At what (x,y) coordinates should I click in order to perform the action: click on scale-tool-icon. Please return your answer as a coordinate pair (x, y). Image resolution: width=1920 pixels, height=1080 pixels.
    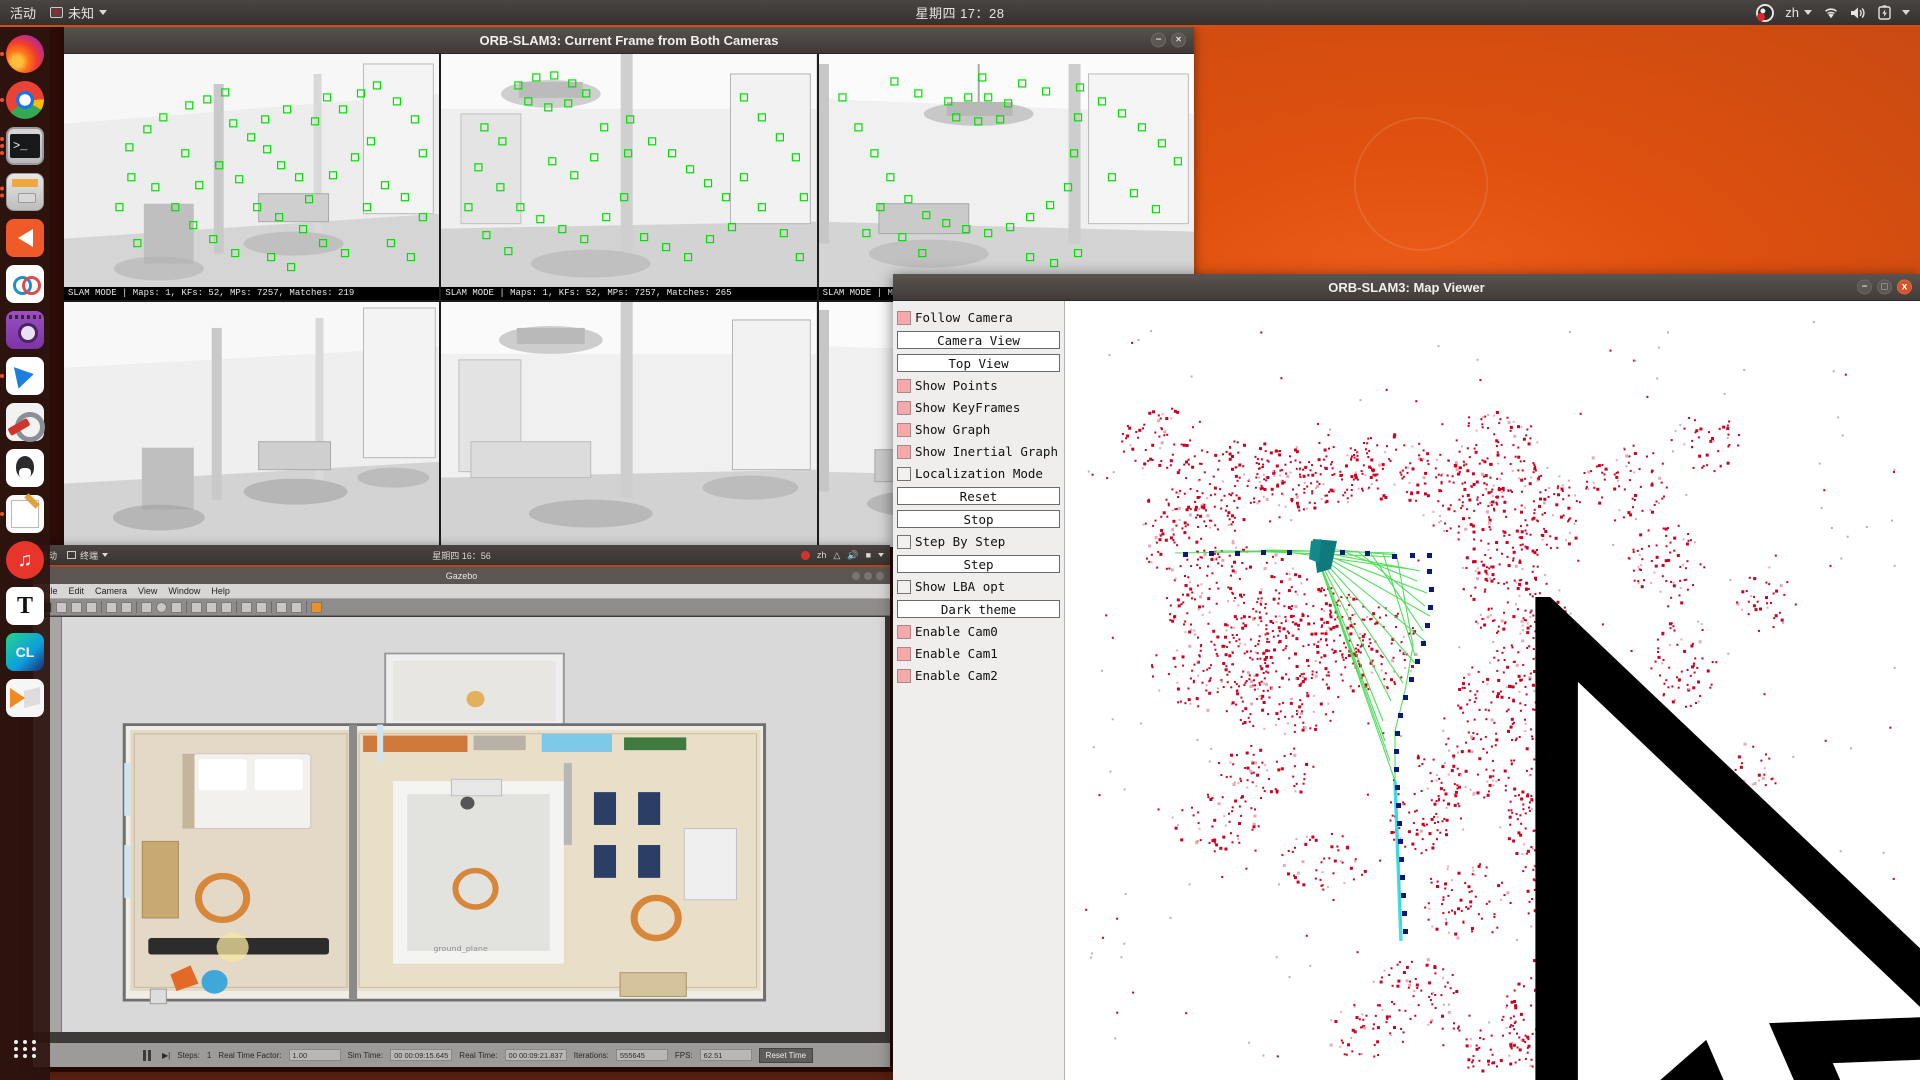
    Looking at the image, I should click on (91, 607).